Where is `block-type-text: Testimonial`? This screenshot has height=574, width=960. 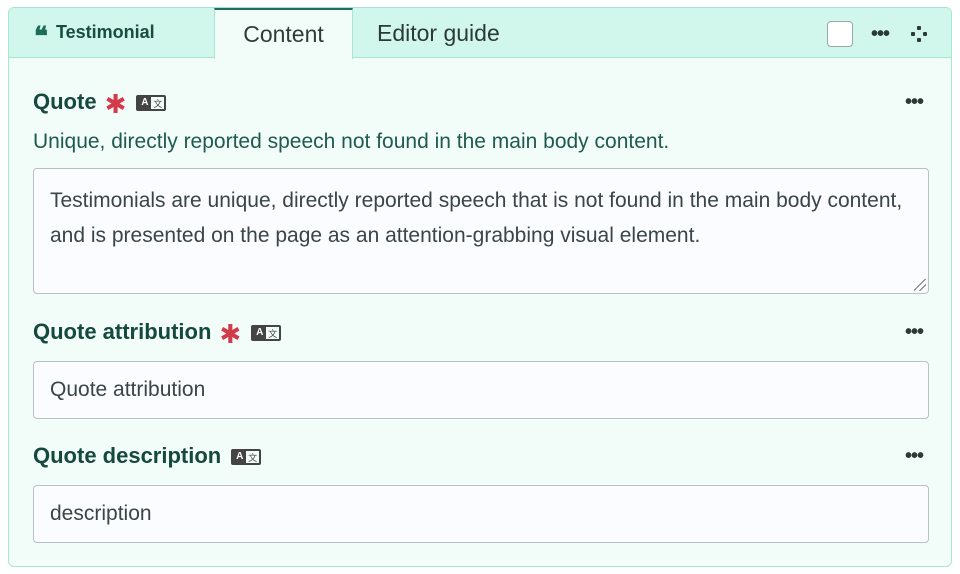
block-type-text: Testimonial is located at coordinates (105, 32).